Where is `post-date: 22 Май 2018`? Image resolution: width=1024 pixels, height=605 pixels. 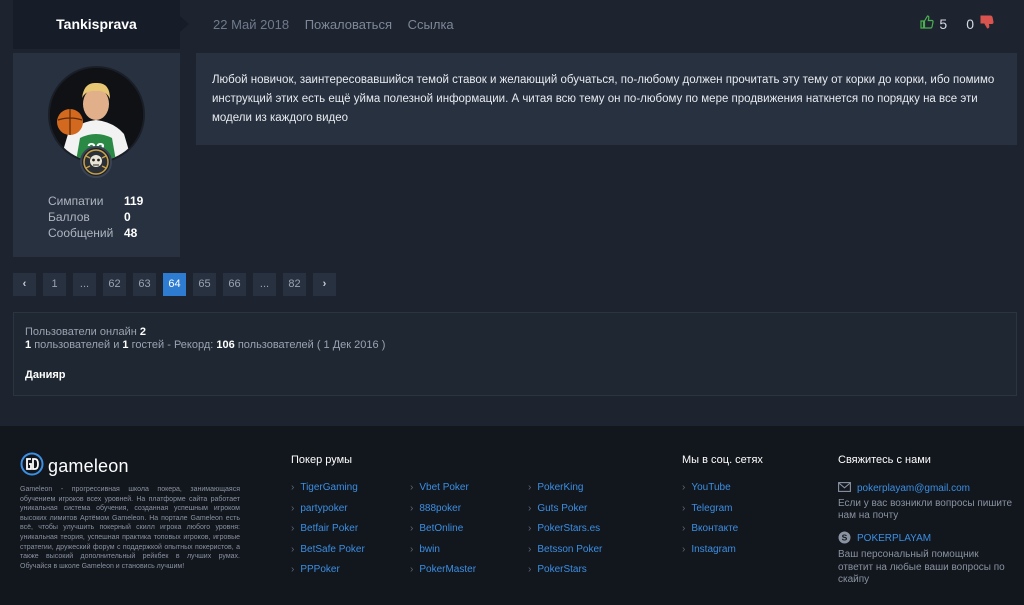 post-date: 22 Май 2018 is located at coordinates (251, 24).